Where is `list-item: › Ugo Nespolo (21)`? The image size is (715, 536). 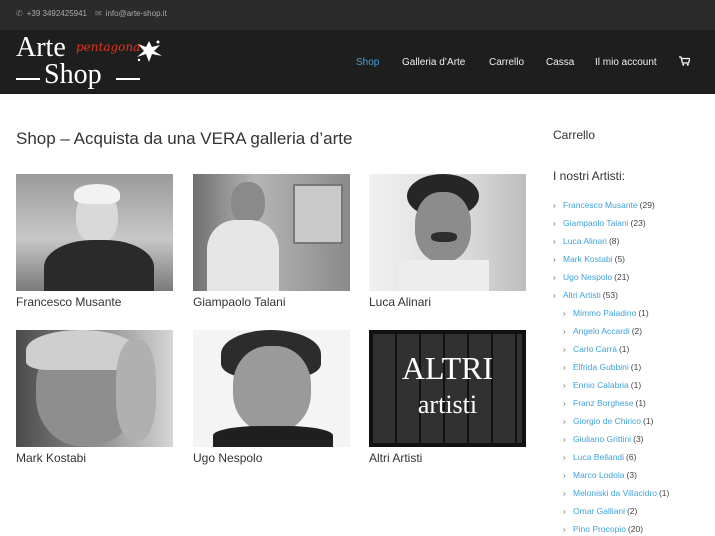
list-item: › Ugo Nespolo (21) is located at coordinates (633, 277).